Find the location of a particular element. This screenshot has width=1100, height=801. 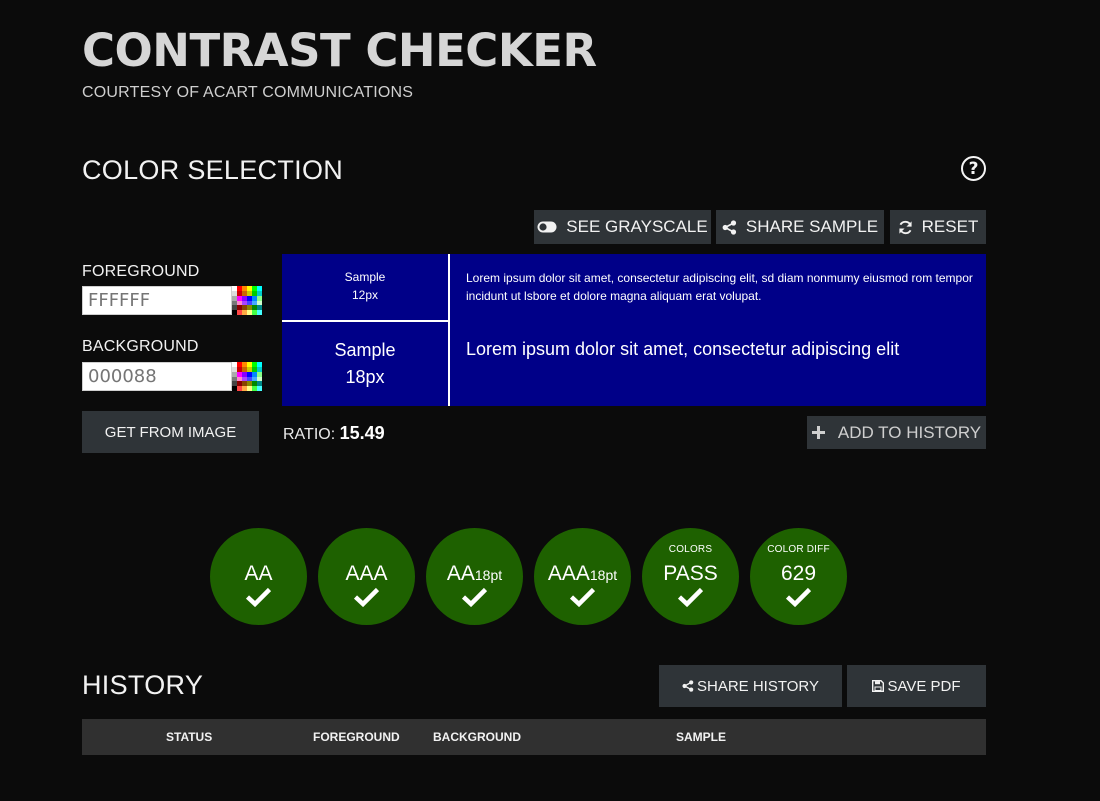

ratio-label: RATIO: is located at coordinates (309, 434).